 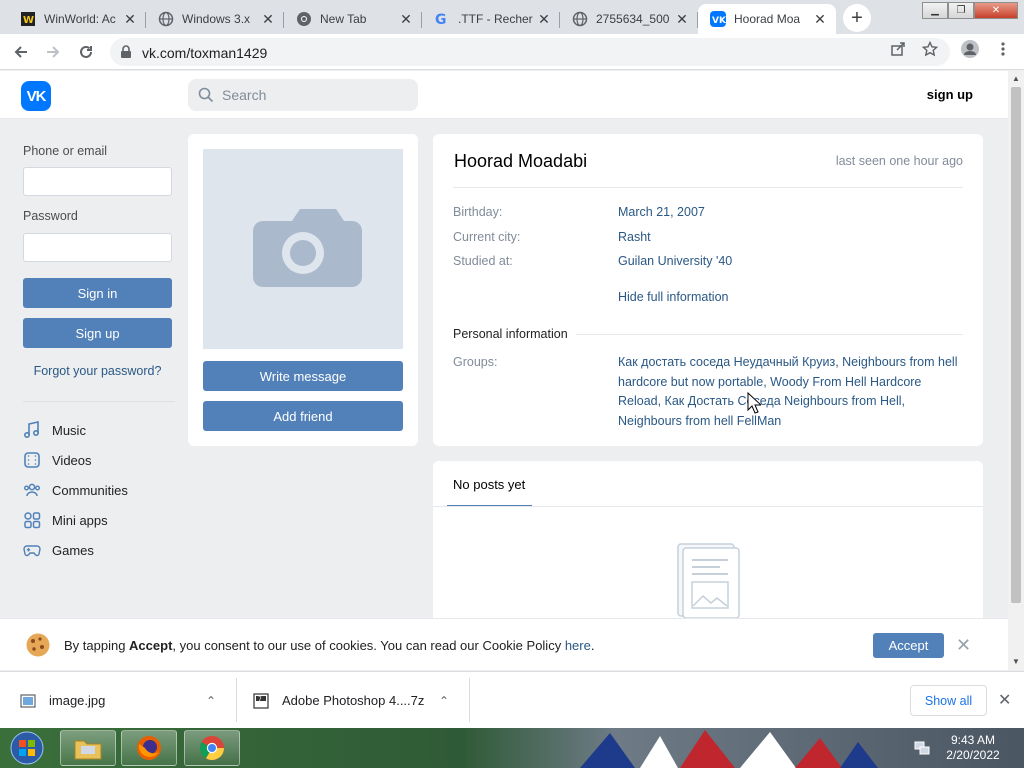 What do you see at coordinates (97, 333) in the screenshot?
I see `sign-up-button: Sign up` at bounding box center [97, 333].